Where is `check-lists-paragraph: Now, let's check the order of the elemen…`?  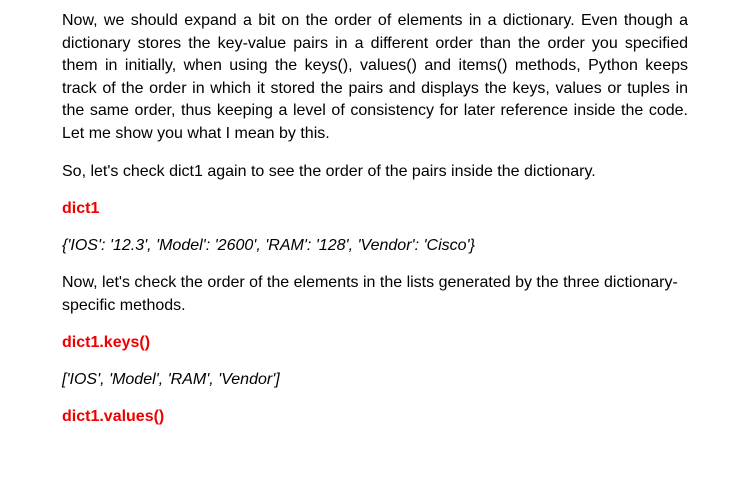
check-lists-paragraph: Now, let's check the order of the elemen… is located at coordinates (370, 294).